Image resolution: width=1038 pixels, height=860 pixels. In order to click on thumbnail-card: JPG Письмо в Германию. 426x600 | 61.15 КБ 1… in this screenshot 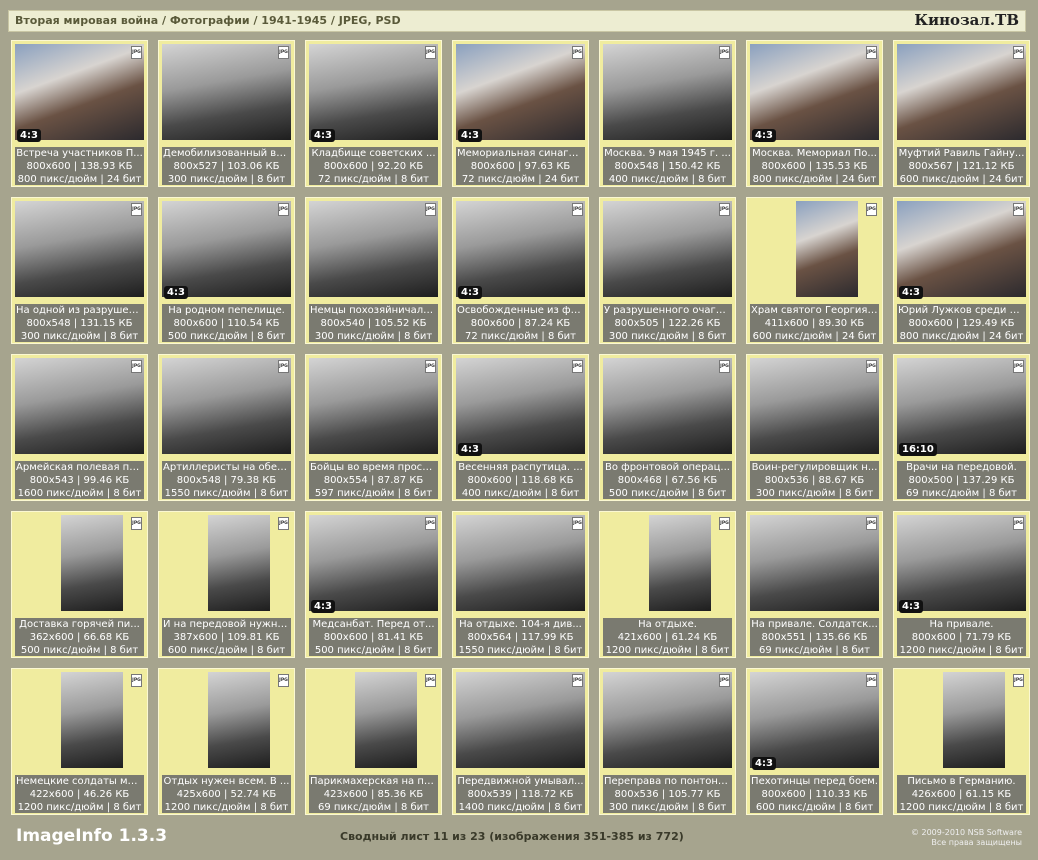, I will do `click(961, 741)`.